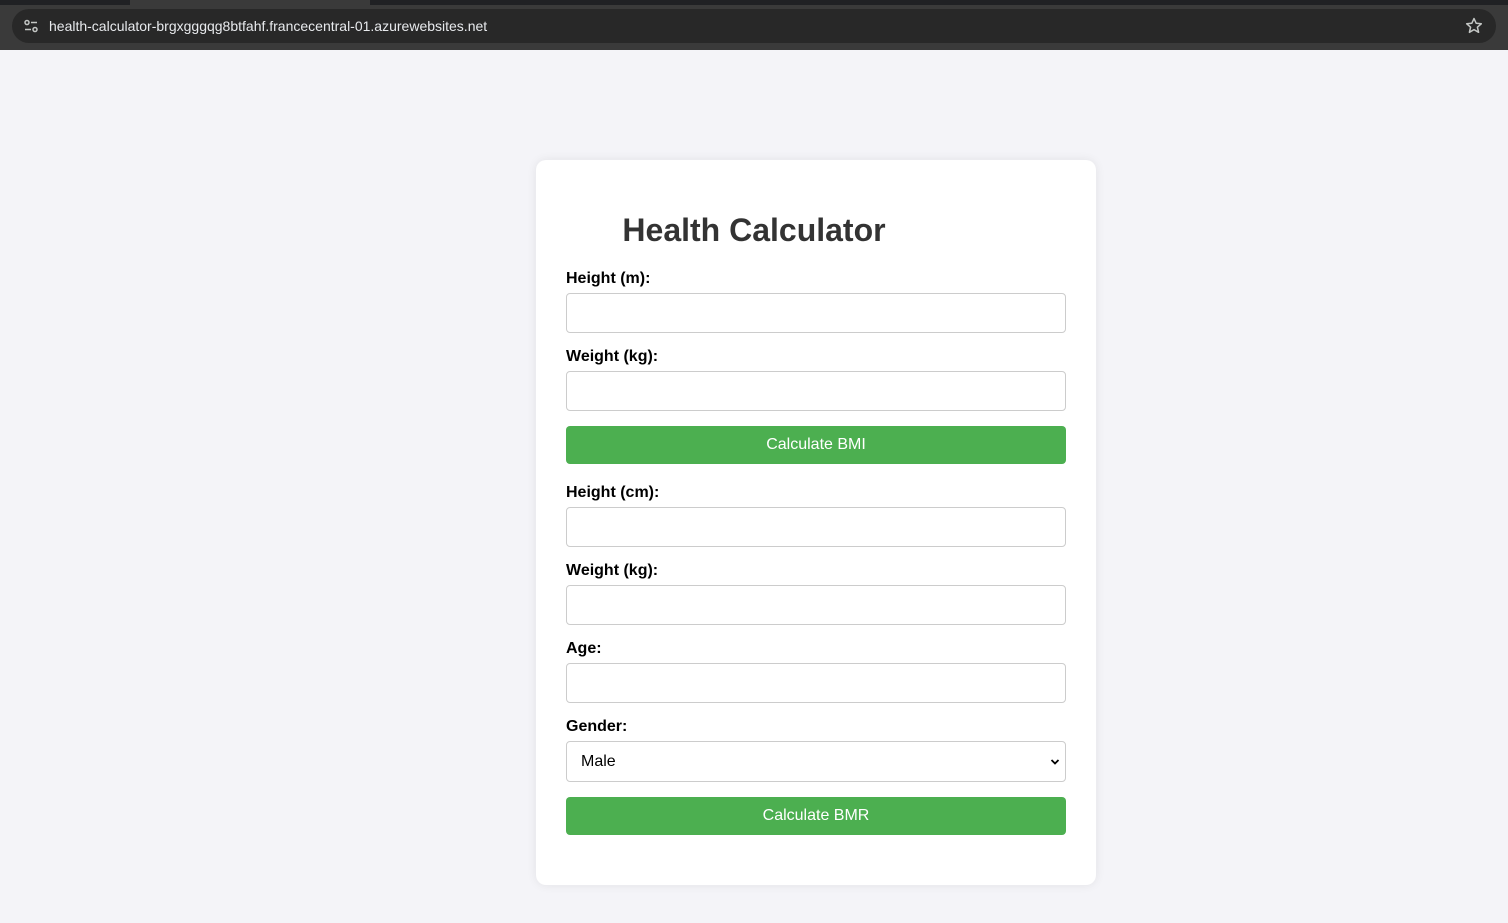  I want to click on bmr-weight-input, so click(816, 605).